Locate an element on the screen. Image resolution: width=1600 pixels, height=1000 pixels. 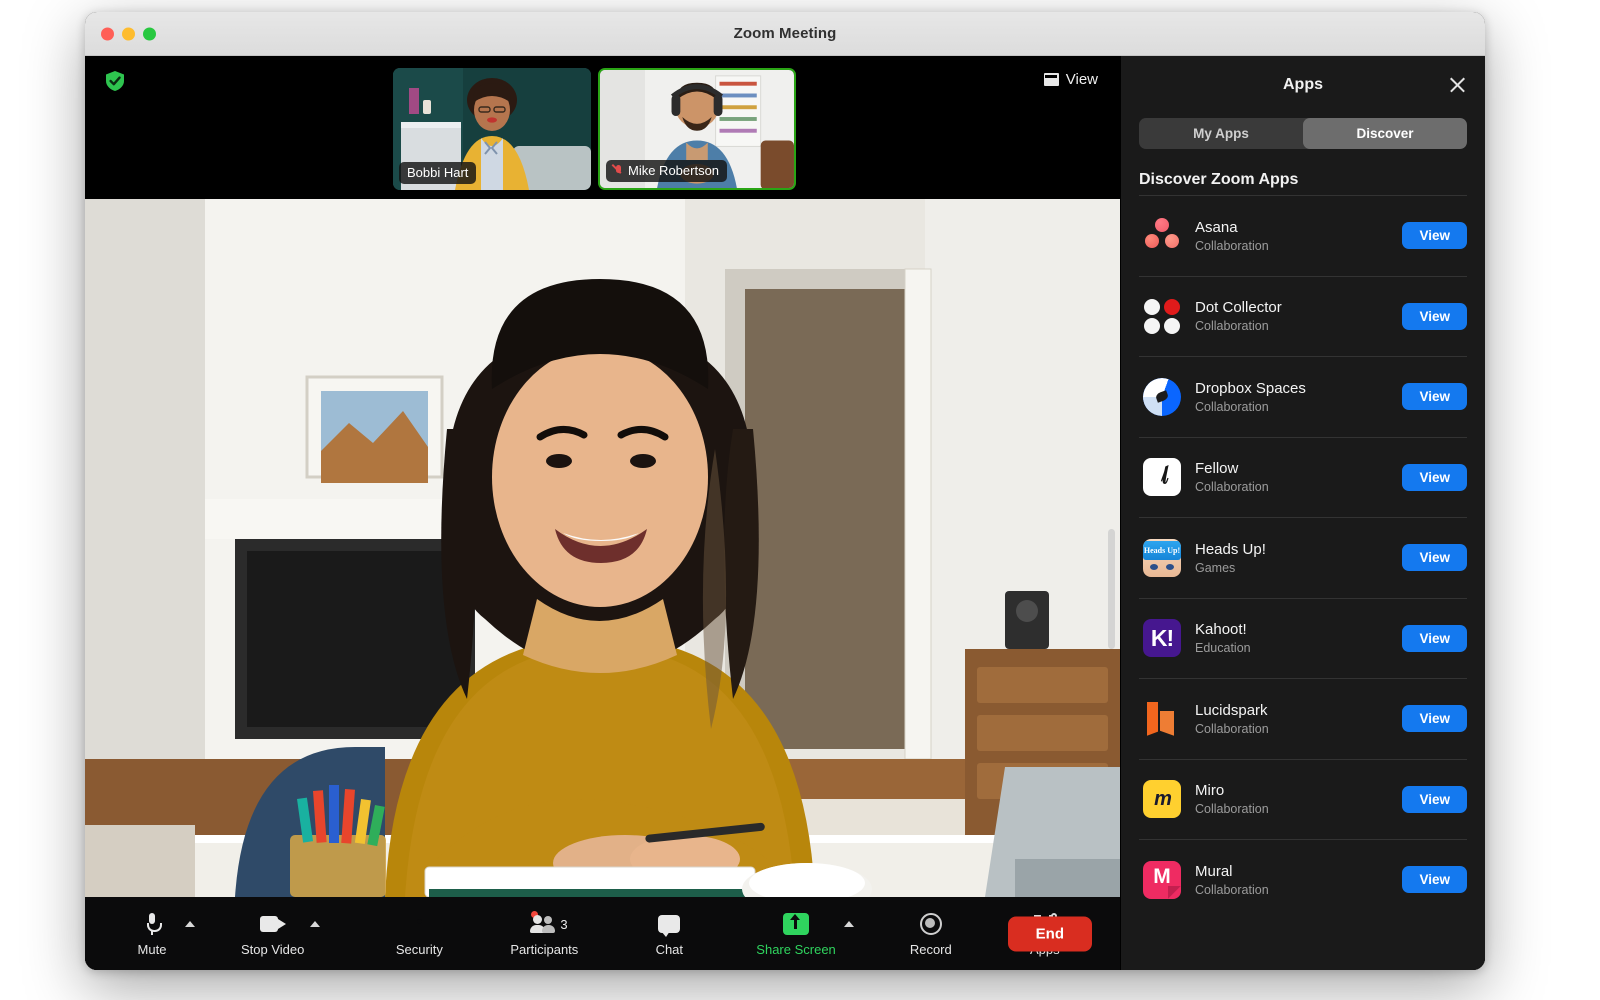
stop-video-button: Stop Video is located at coordinates (272, 933).